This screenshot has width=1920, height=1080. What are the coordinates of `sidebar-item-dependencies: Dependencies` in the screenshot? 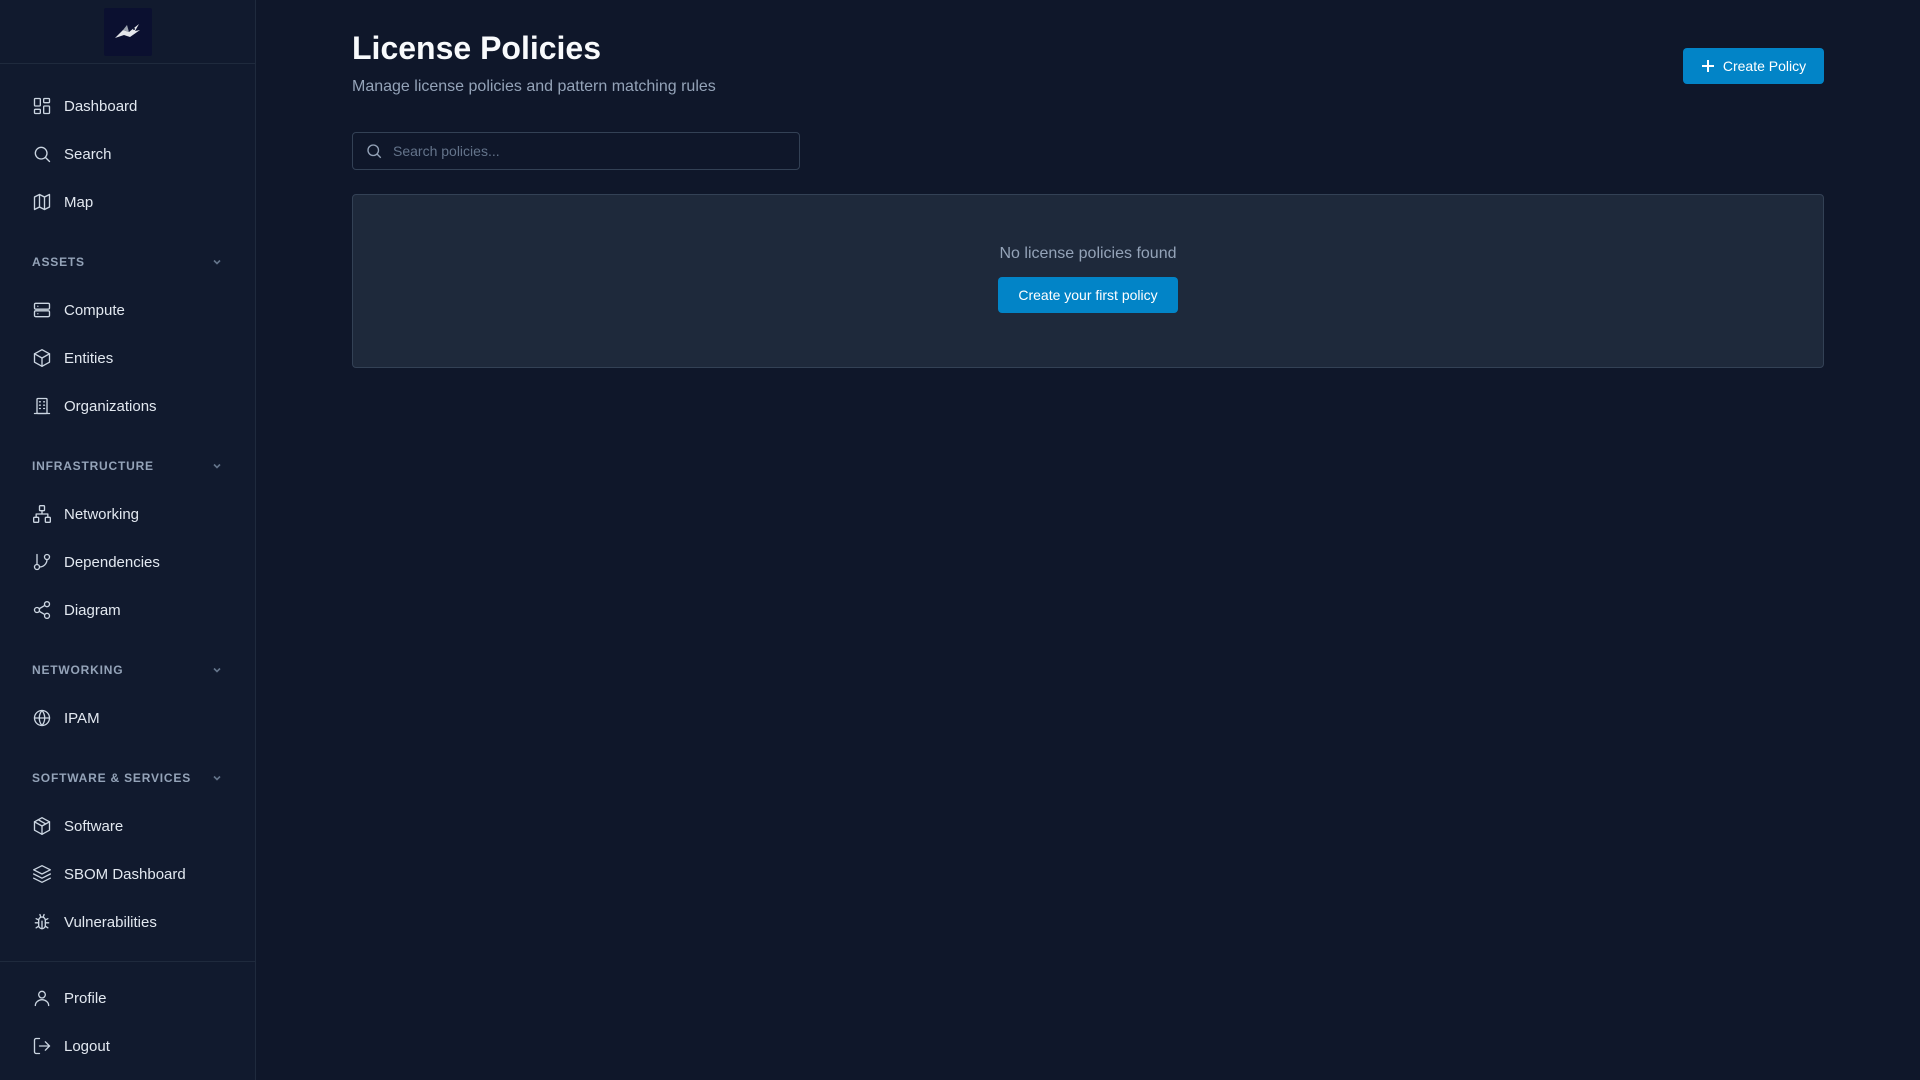 It's located at (127, 562).